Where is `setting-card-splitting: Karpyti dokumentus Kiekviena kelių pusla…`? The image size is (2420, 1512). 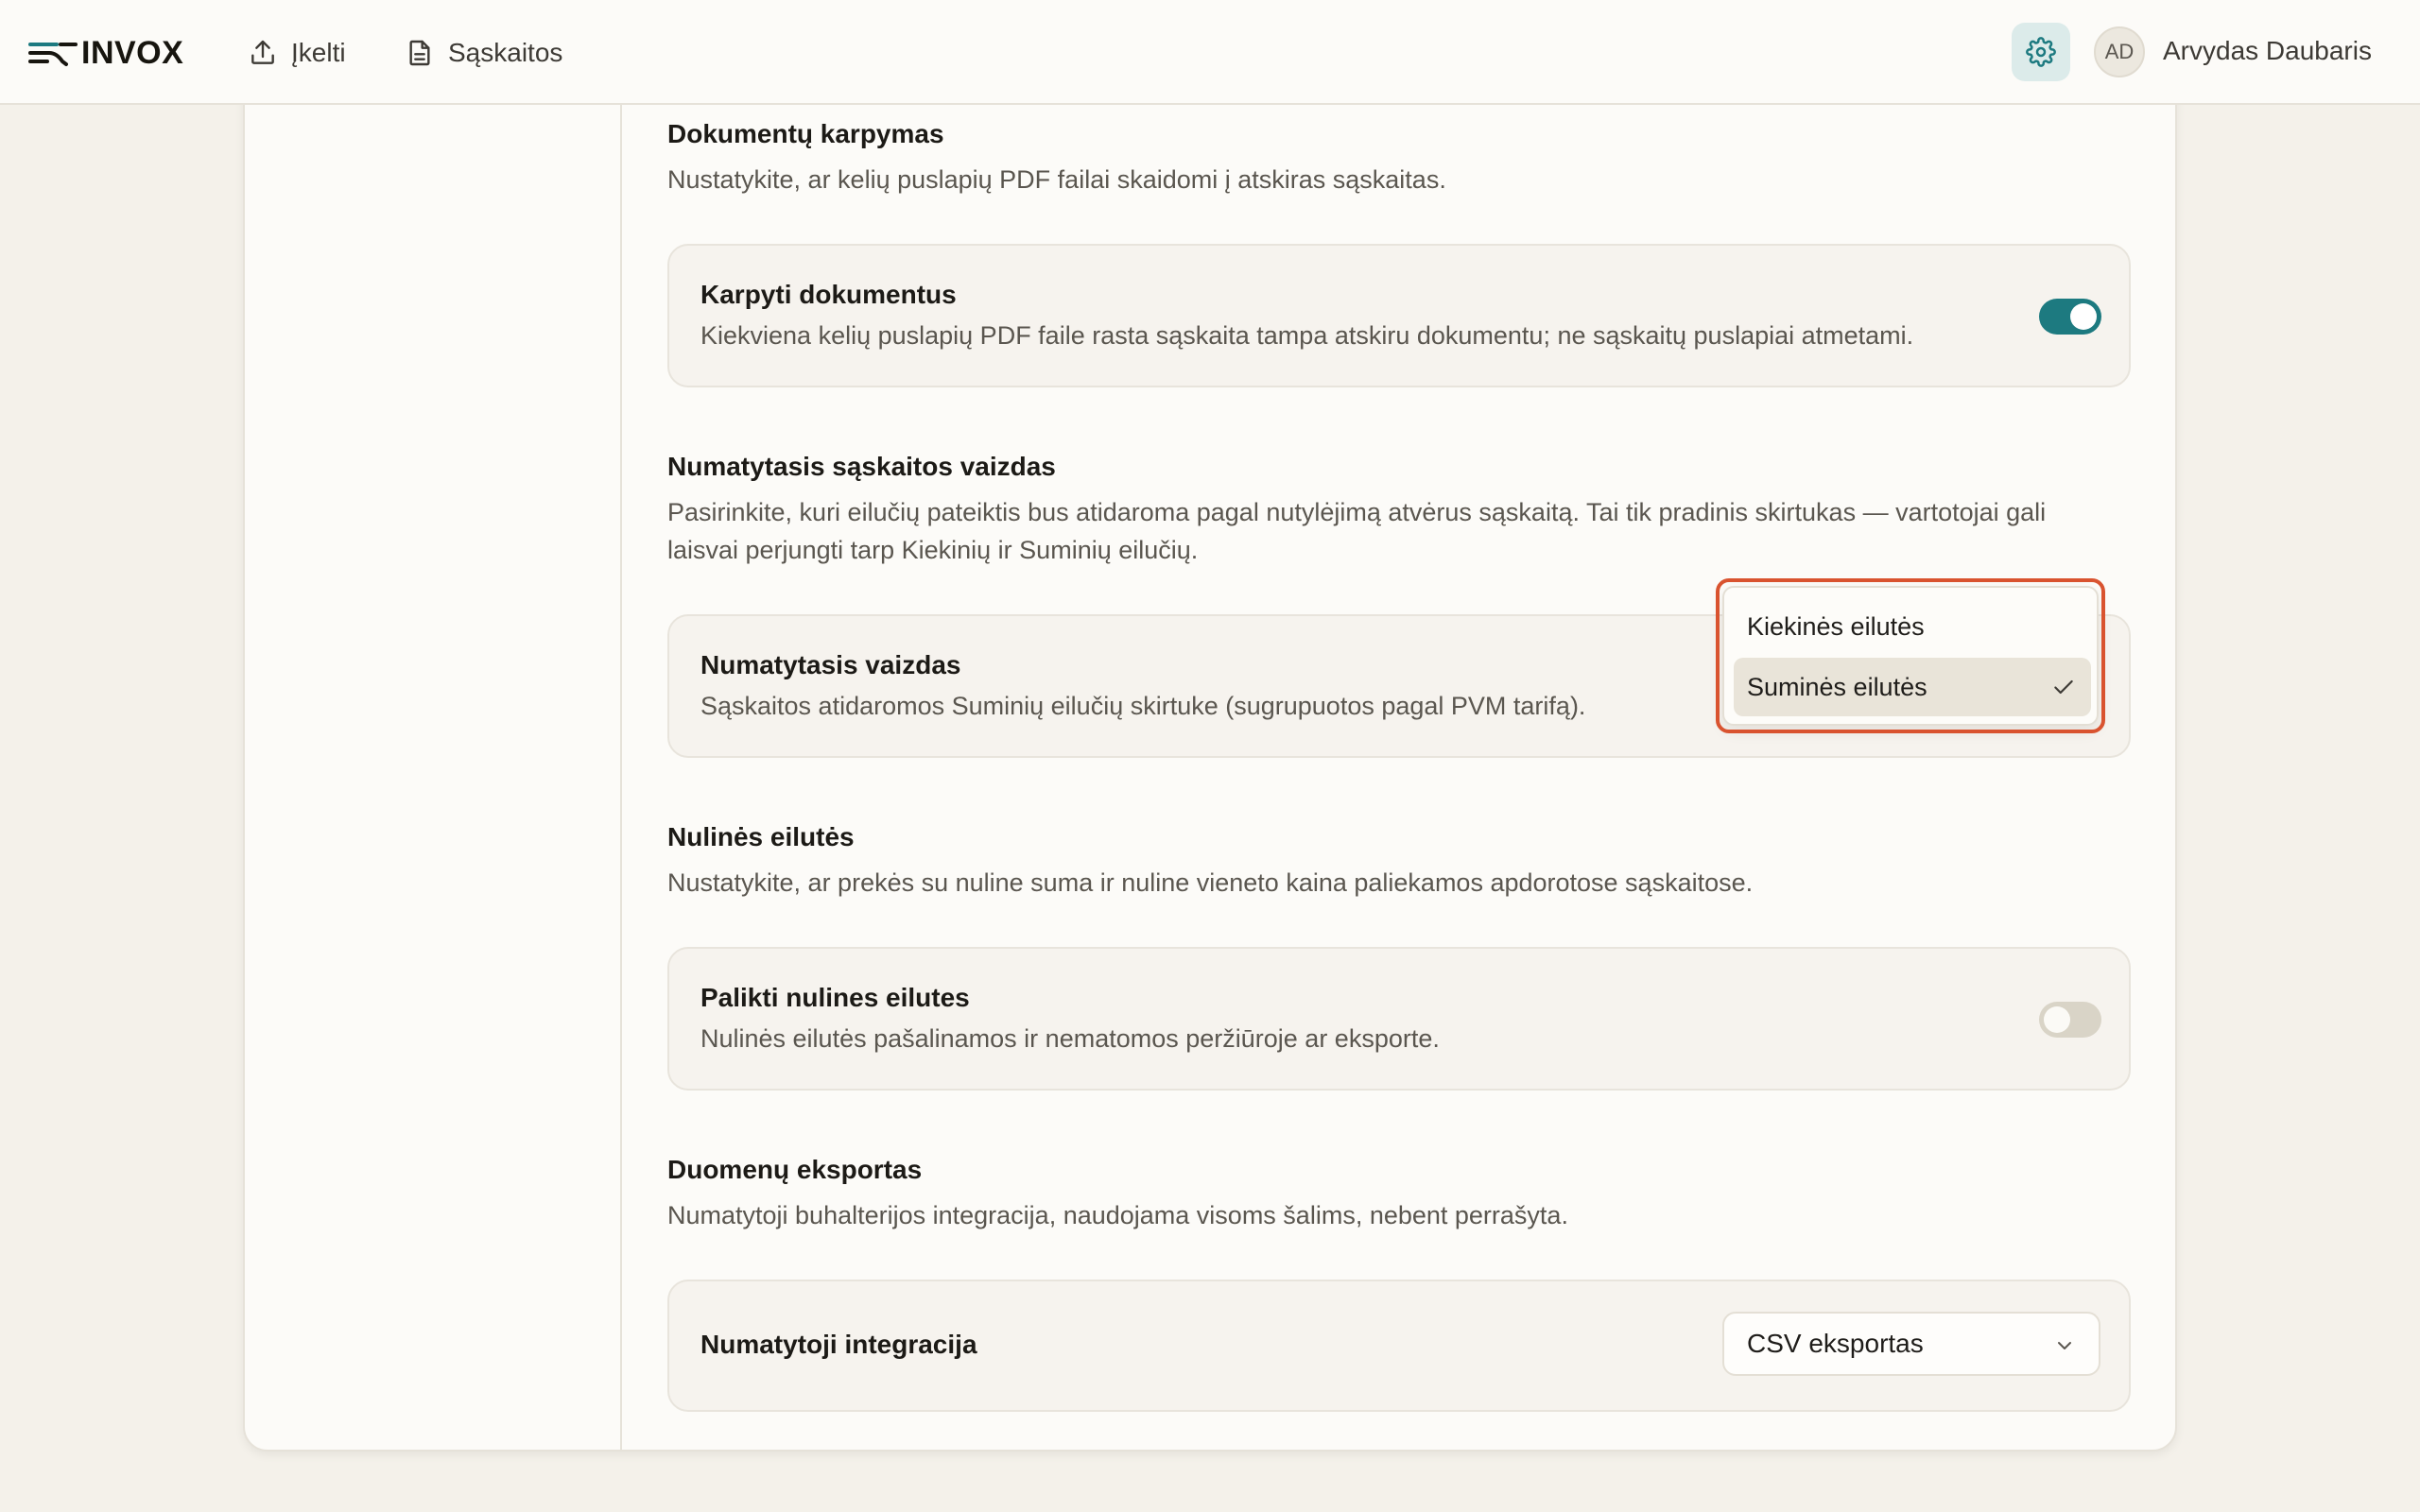 setting-card-splitting: Karpyti dokumentus Kiekviena kelių pusla… is located at coordinates (1399, 315).